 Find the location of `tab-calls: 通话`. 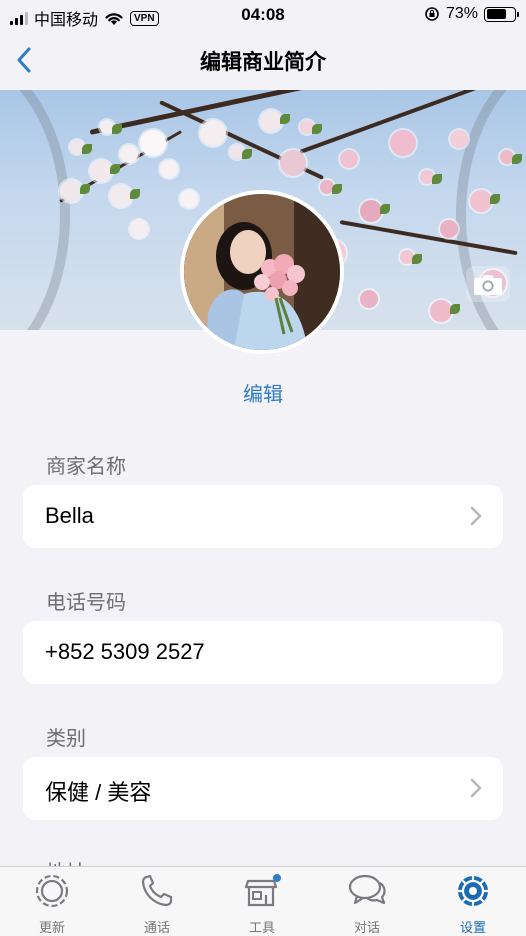

tab-calls: 通话 is located at coordinates (157, 904).